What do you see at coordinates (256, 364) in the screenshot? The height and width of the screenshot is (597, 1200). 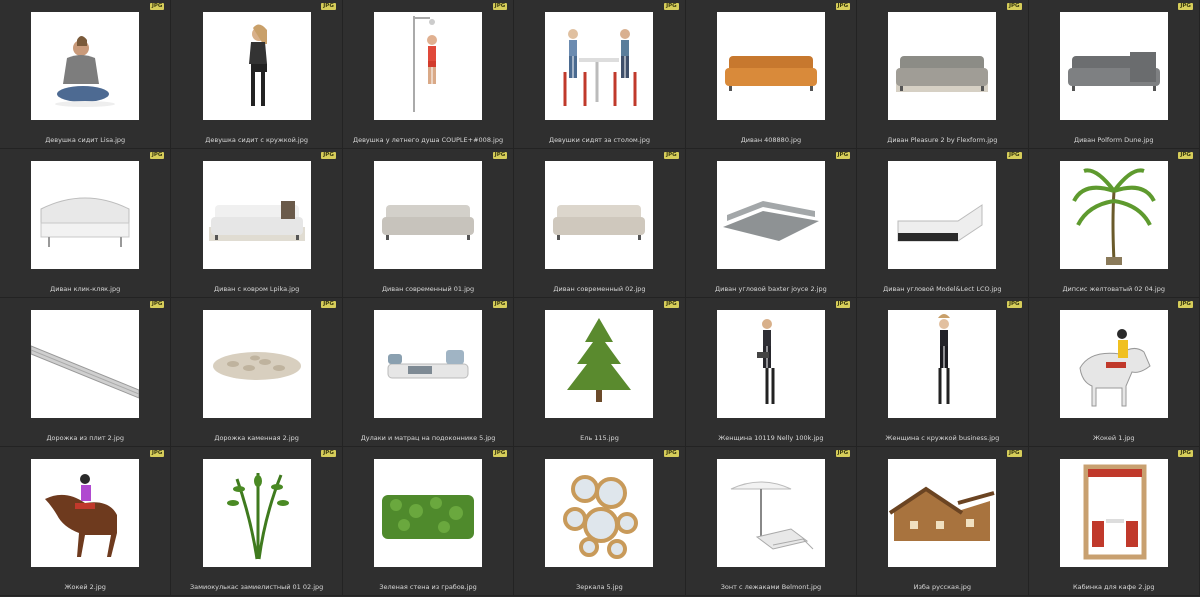 I see `path-stones-icon` at bounding box center [256, 364].